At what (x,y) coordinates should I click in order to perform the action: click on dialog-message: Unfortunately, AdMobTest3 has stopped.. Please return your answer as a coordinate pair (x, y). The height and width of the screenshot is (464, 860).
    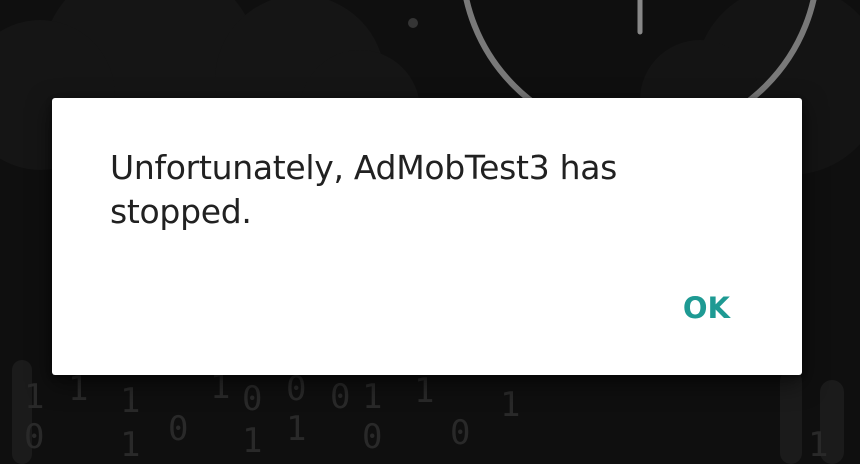
    Looking at the image, I should click on (364, 189).